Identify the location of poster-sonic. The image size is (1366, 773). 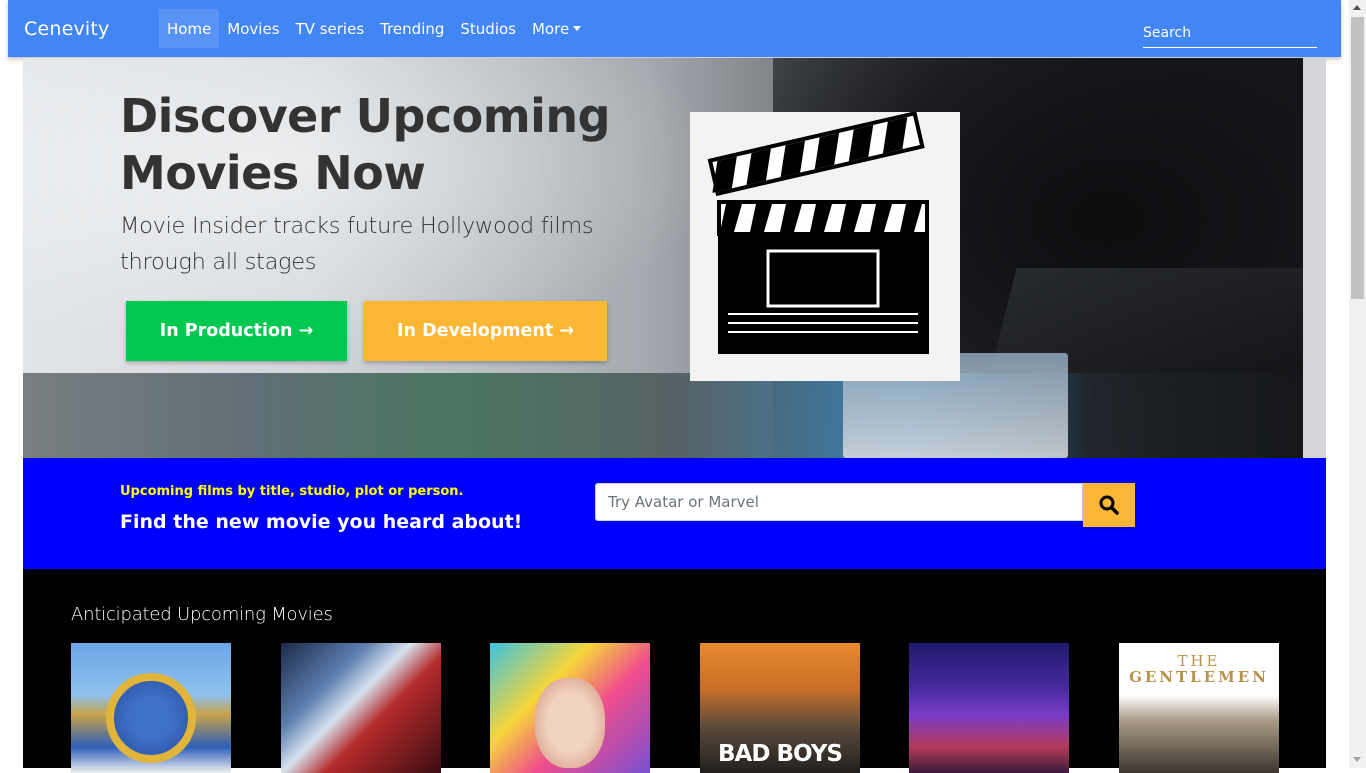
(151, 708).